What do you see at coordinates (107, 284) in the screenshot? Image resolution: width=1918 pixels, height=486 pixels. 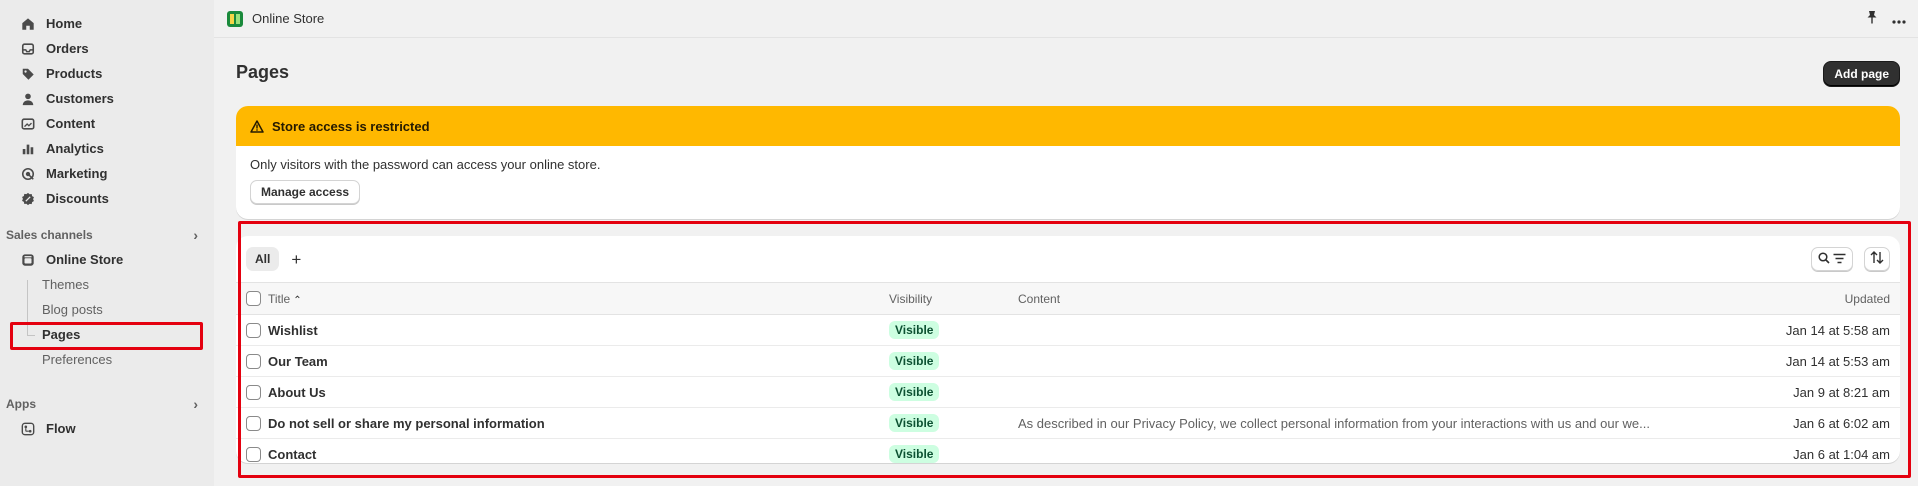 I see `sub-item-themes: Themes` at bounding box center [107, 284].